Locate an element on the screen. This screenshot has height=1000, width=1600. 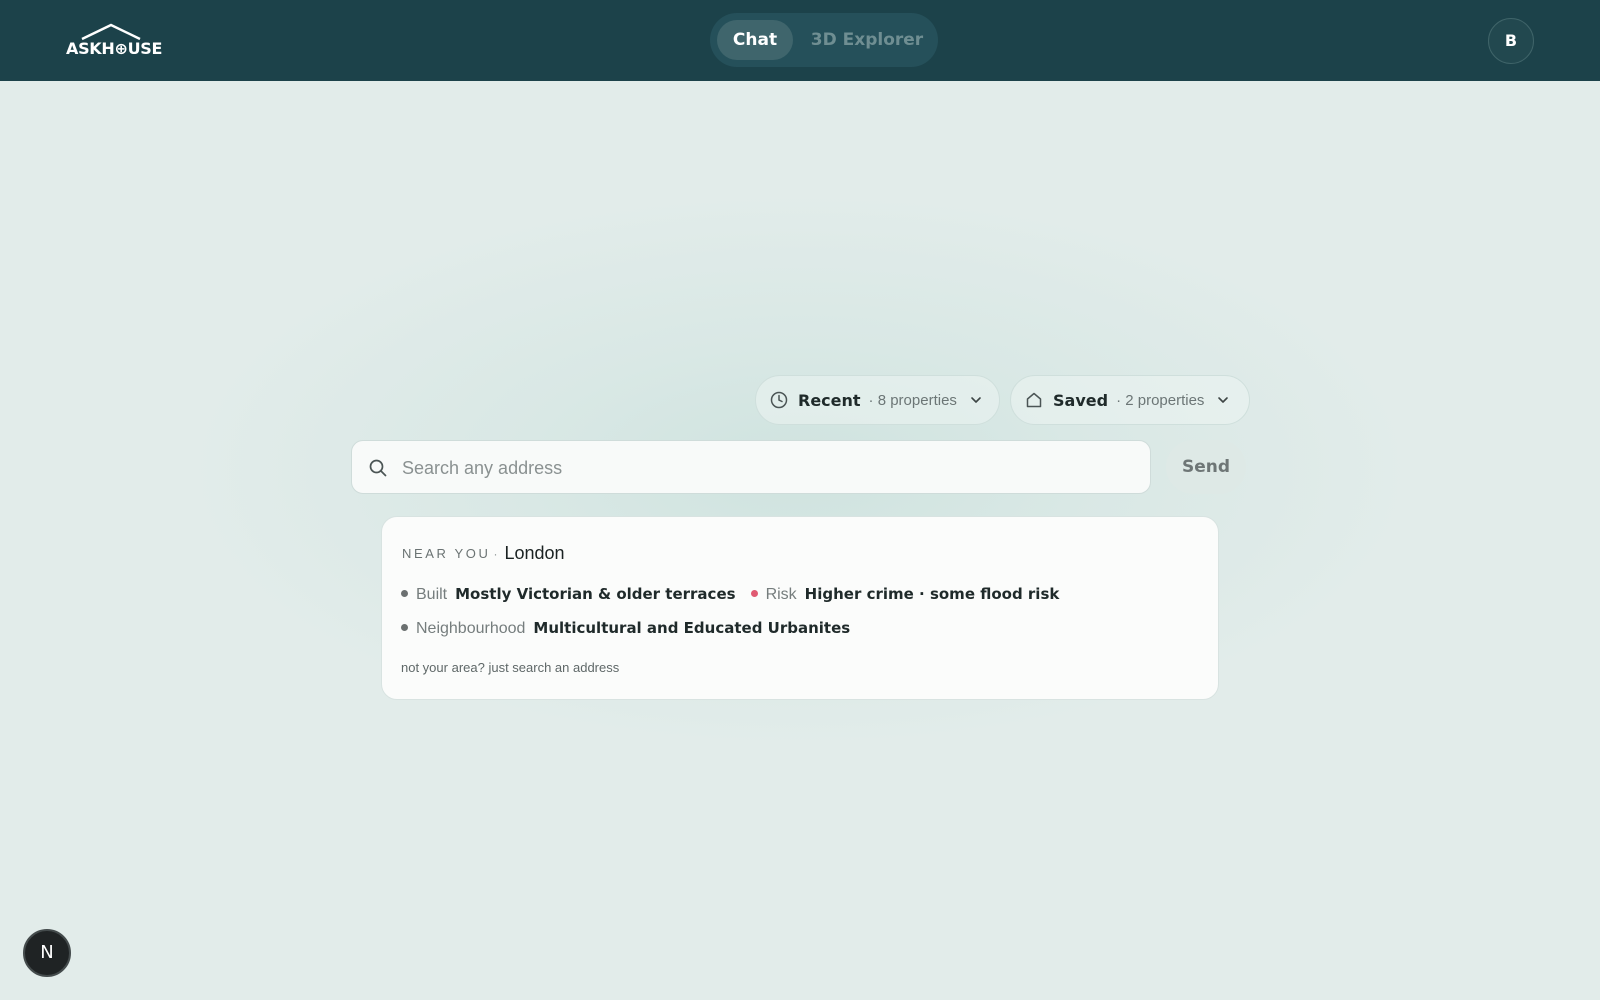
askhouse-logo: ASKH⊕USE is located at coordinates (113, 41).